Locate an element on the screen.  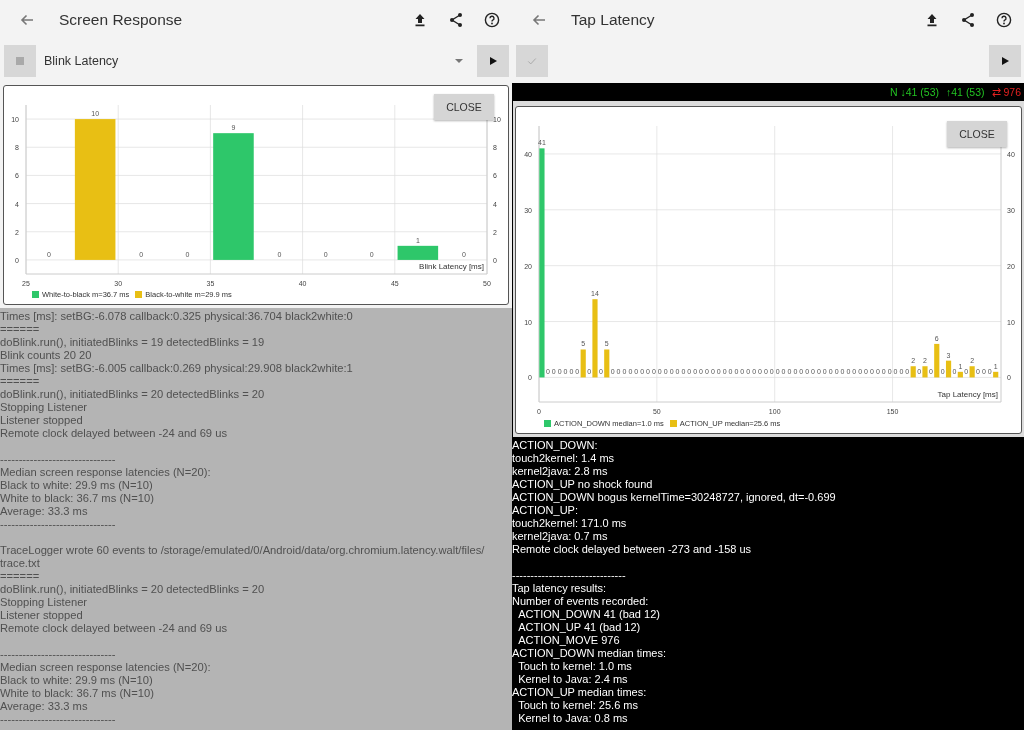
log-line: ACTION_DOWN: is located at coordinates (555, 445).